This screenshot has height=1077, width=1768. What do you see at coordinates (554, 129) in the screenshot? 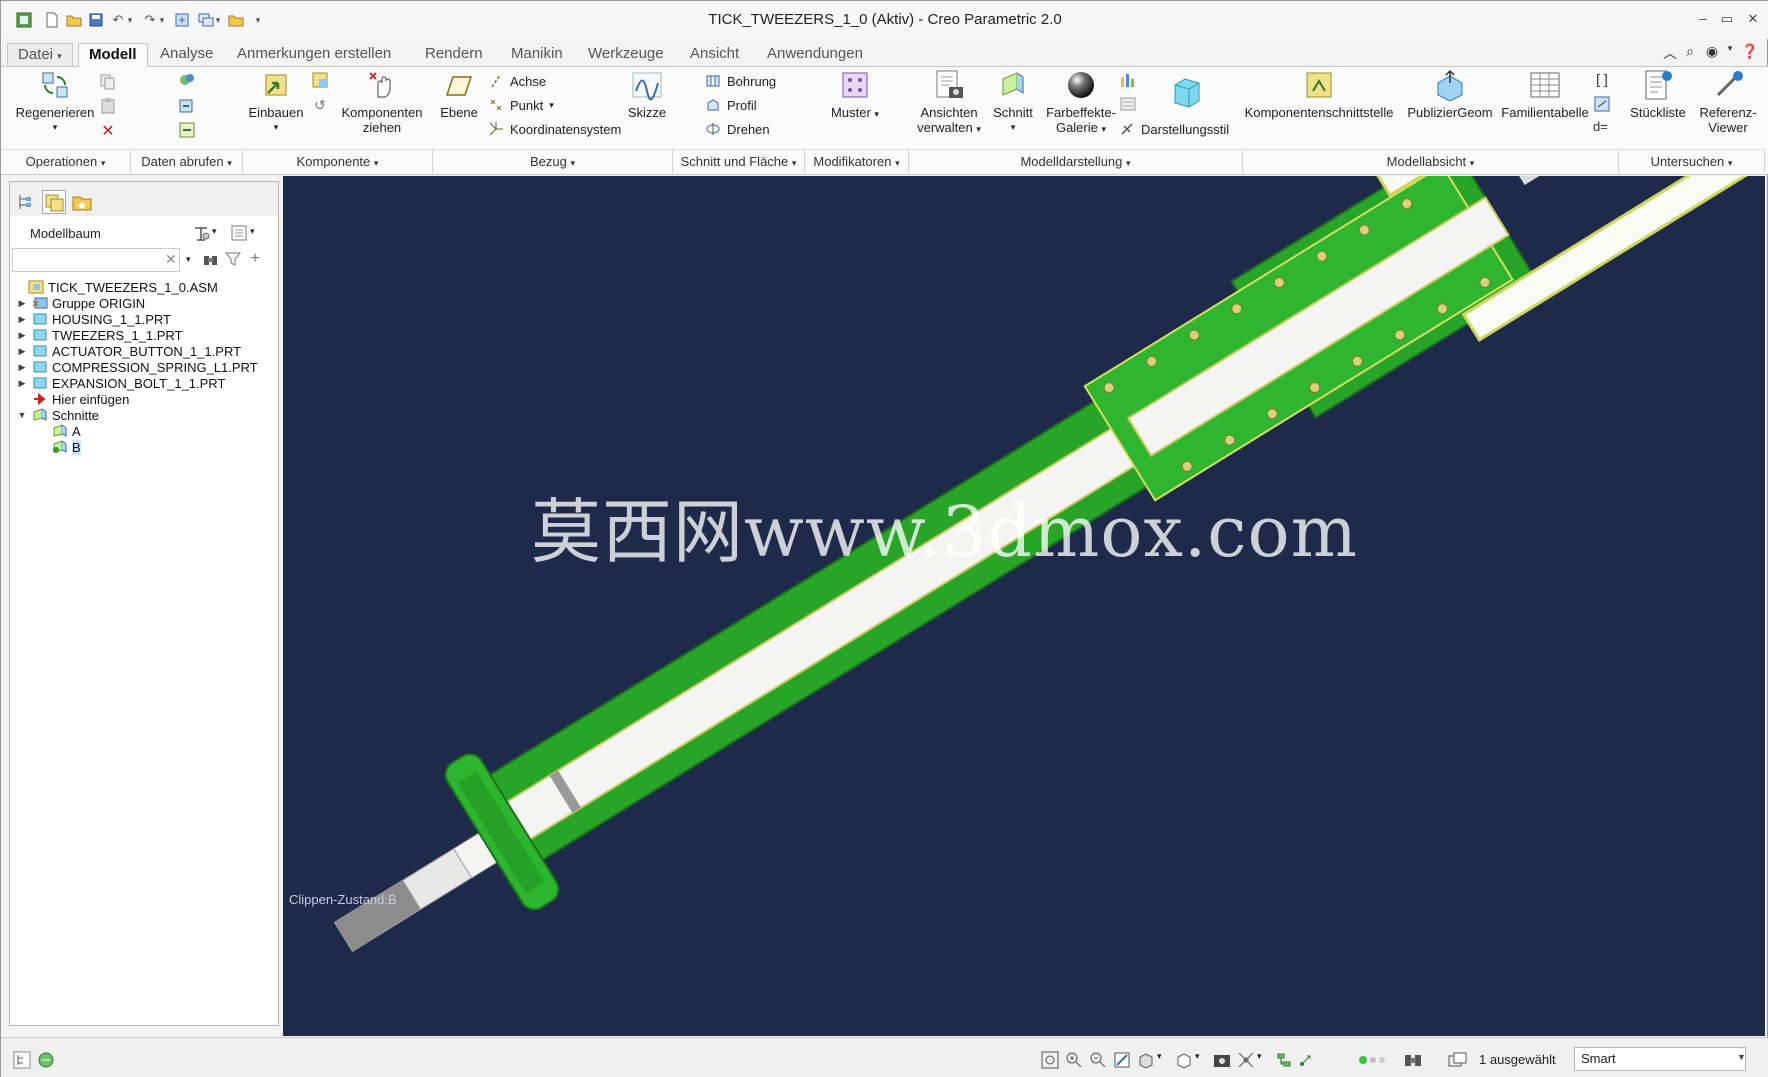
I see `koordinatensystem-button: Koordinatensystem` at bounding box center [554, 129].